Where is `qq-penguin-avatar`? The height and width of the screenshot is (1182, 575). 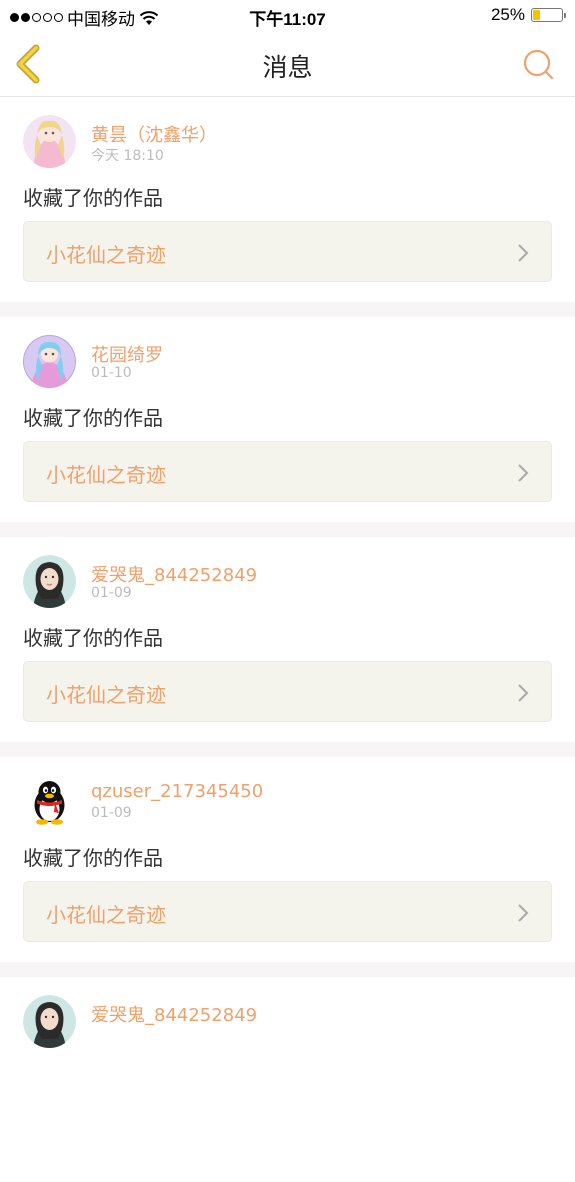 qq-penguin-avatar is located at coordinates (49, 801).